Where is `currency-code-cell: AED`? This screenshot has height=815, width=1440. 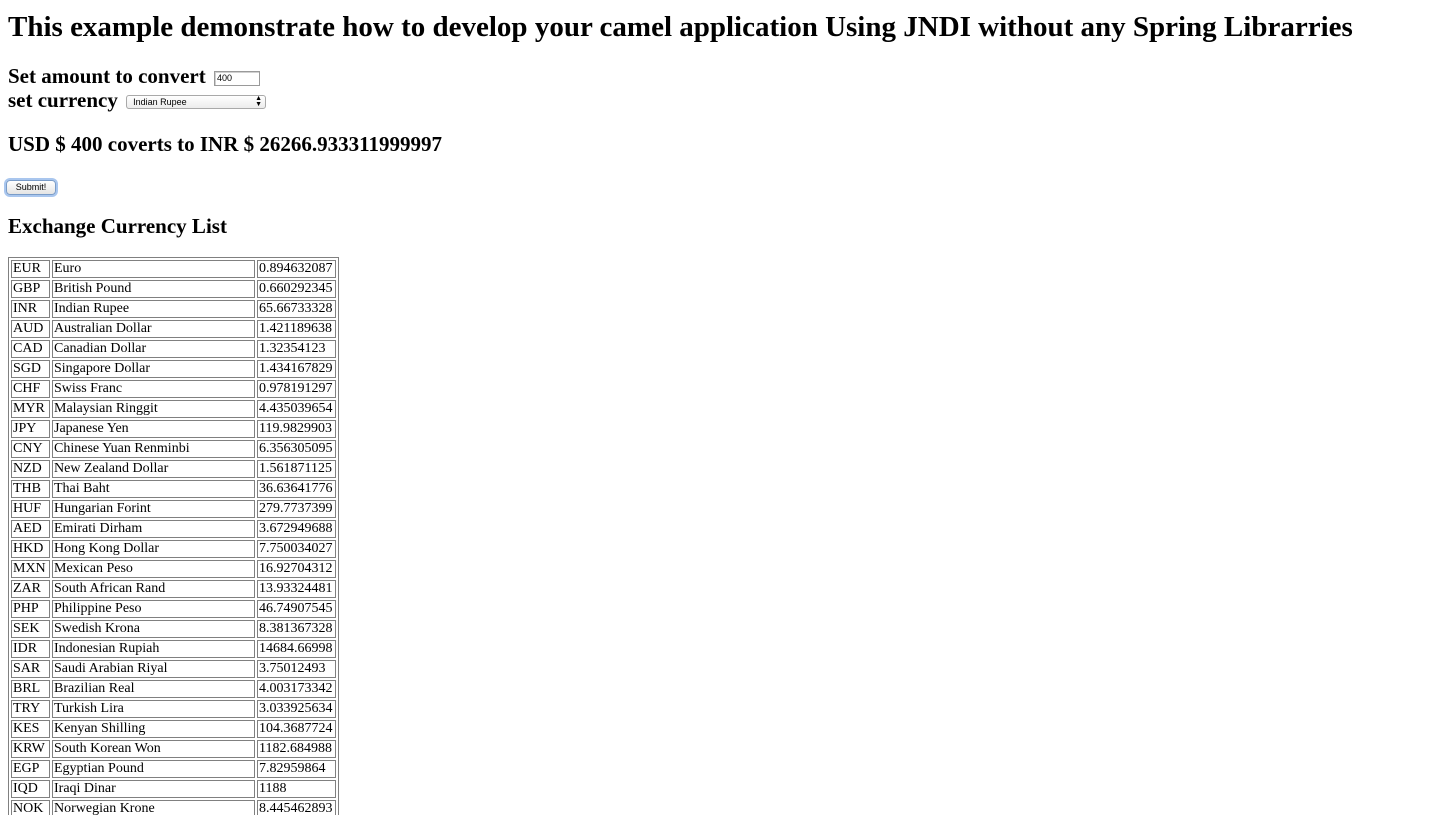
currency-code-cell: AED is located at coordinates (30, 529).